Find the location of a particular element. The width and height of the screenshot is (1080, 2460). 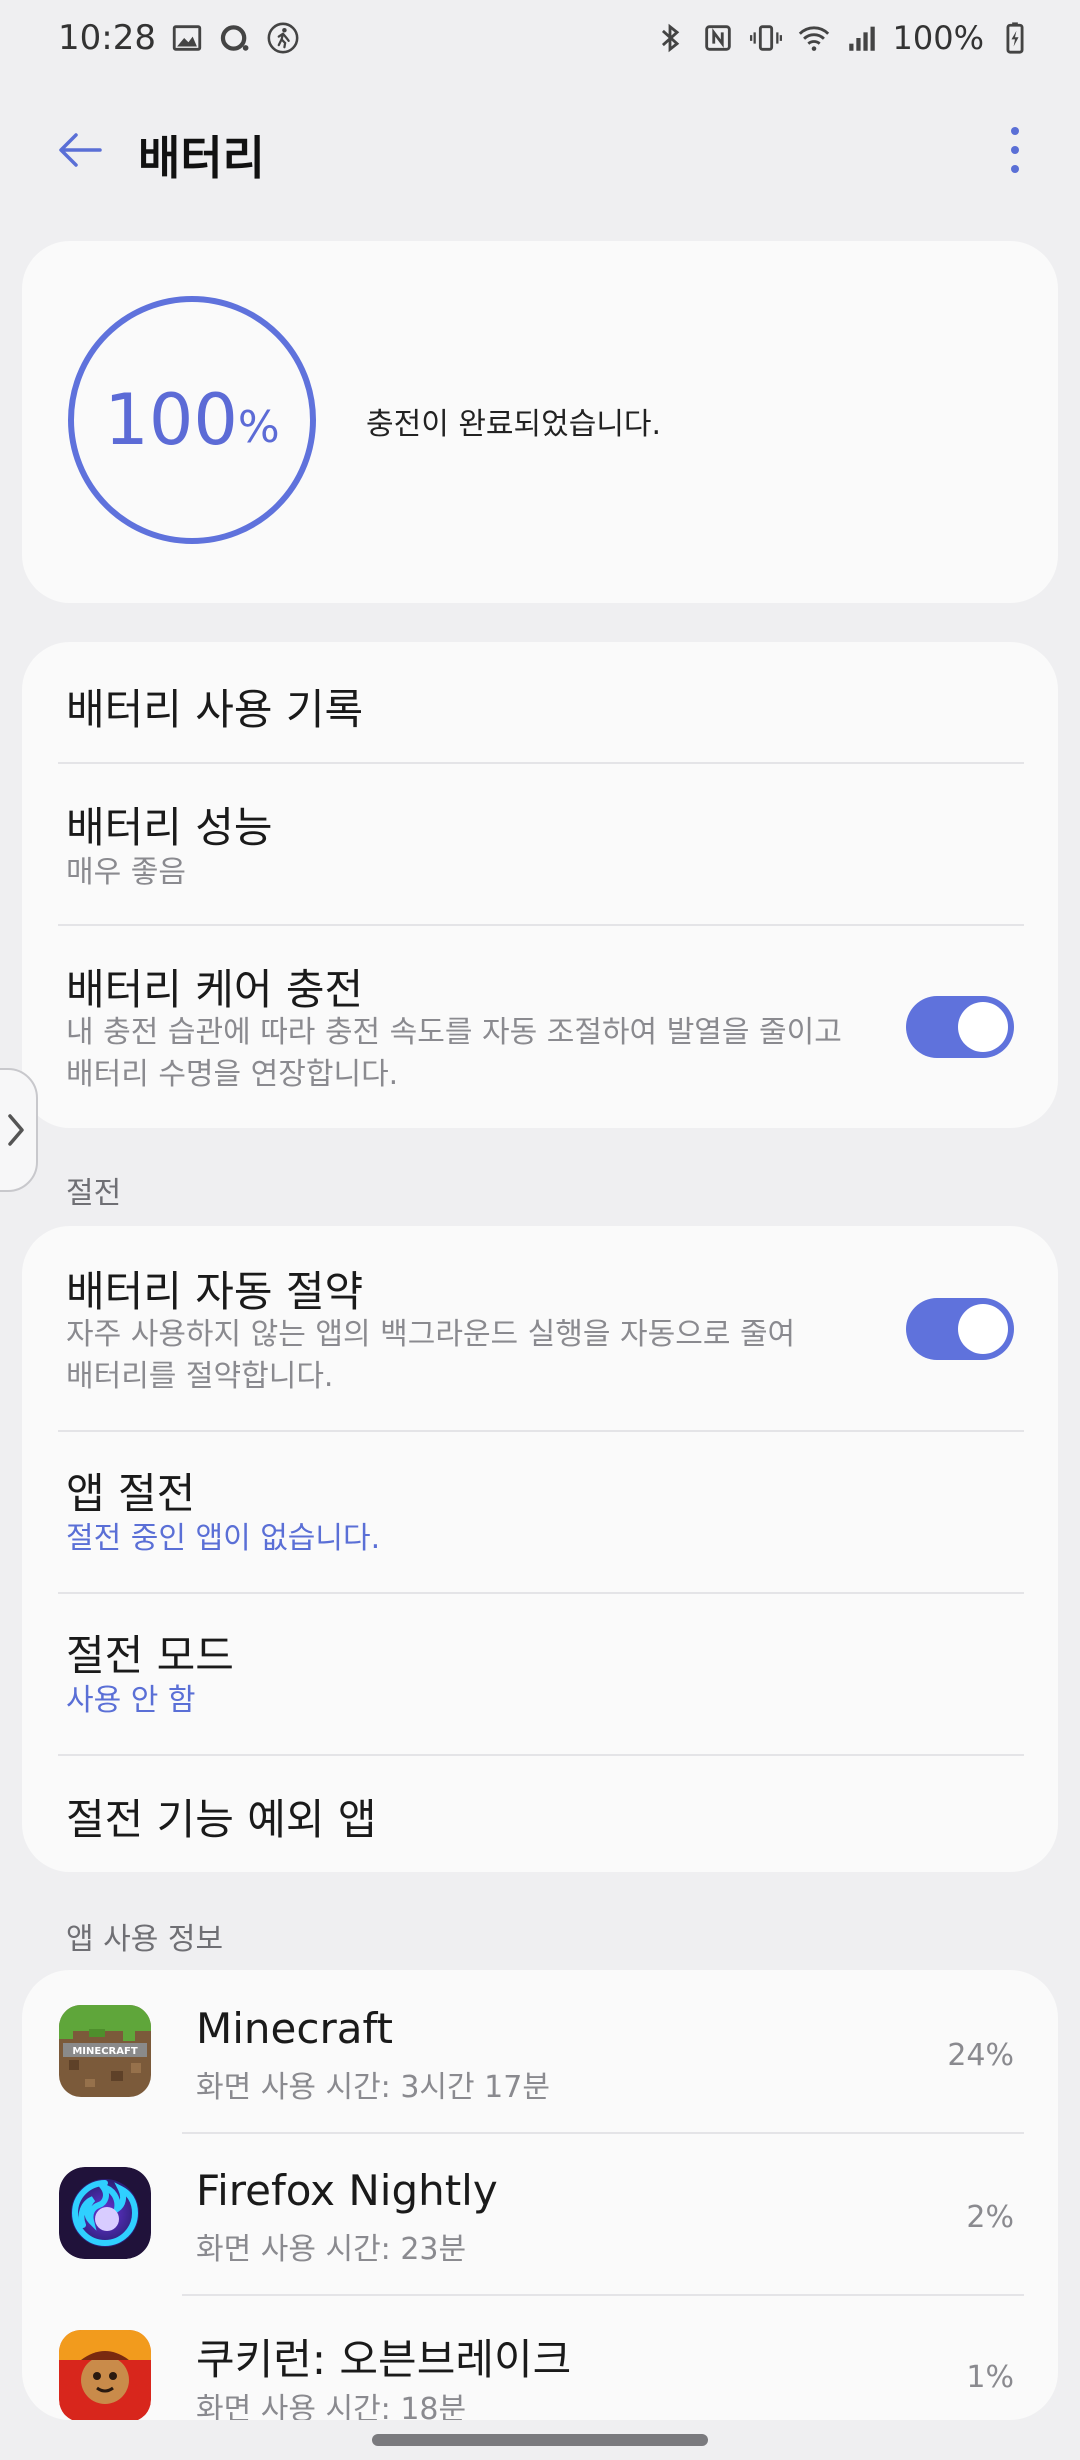

battery-charging-icon is located at coordinates (1015, 38).